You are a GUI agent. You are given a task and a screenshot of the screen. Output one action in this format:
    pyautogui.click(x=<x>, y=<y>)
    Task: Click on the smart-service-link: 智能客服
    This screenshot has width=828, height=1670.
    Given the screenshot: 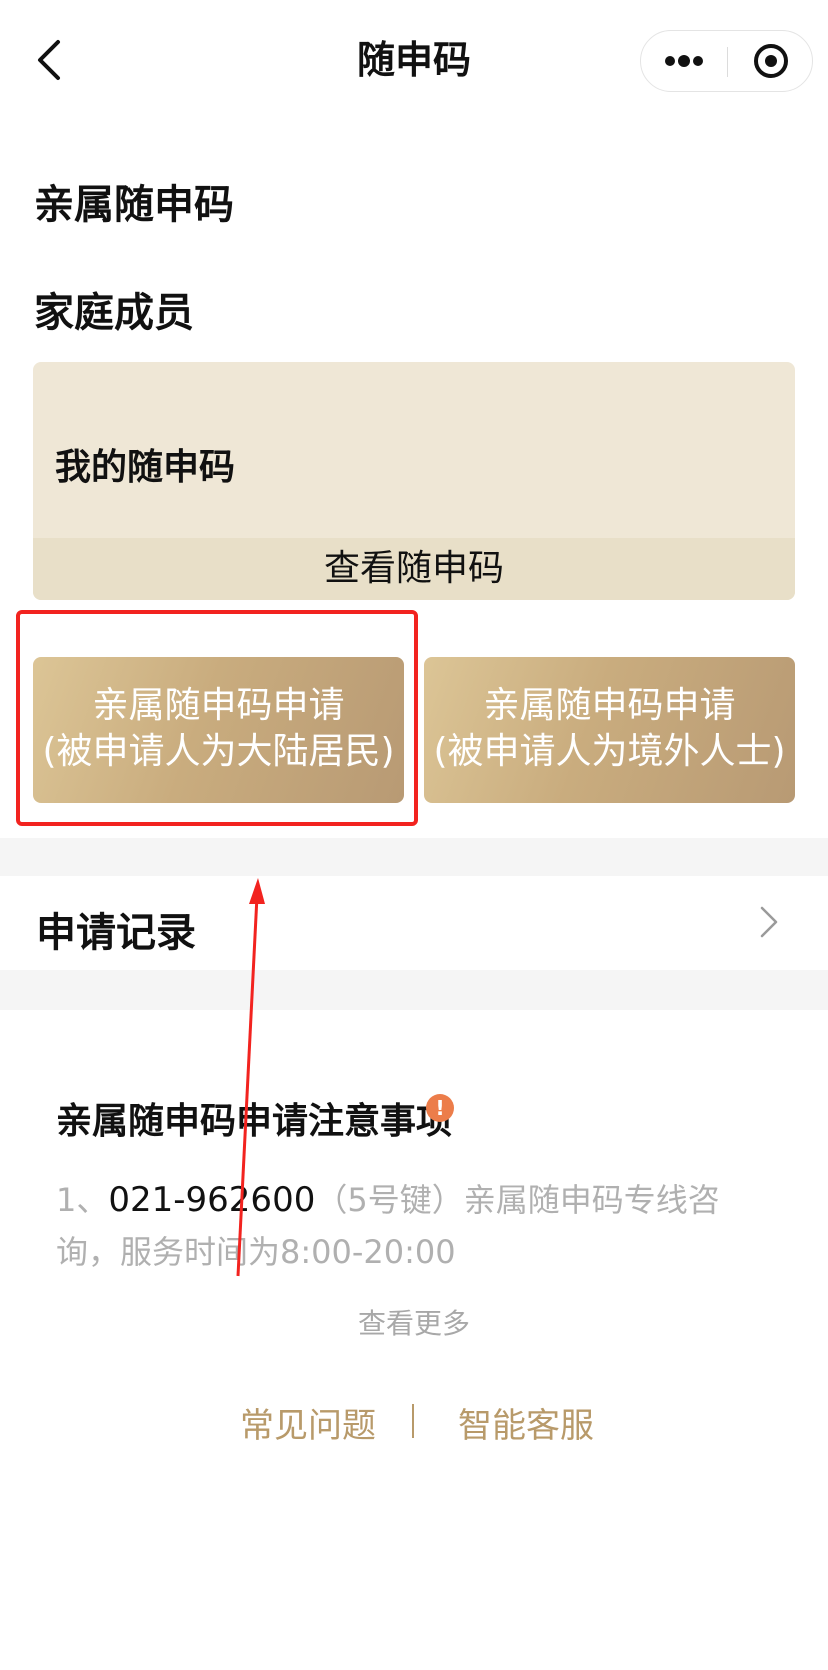 What is the action you would take?
    pyautogui.click(x=526, y=1422)
    